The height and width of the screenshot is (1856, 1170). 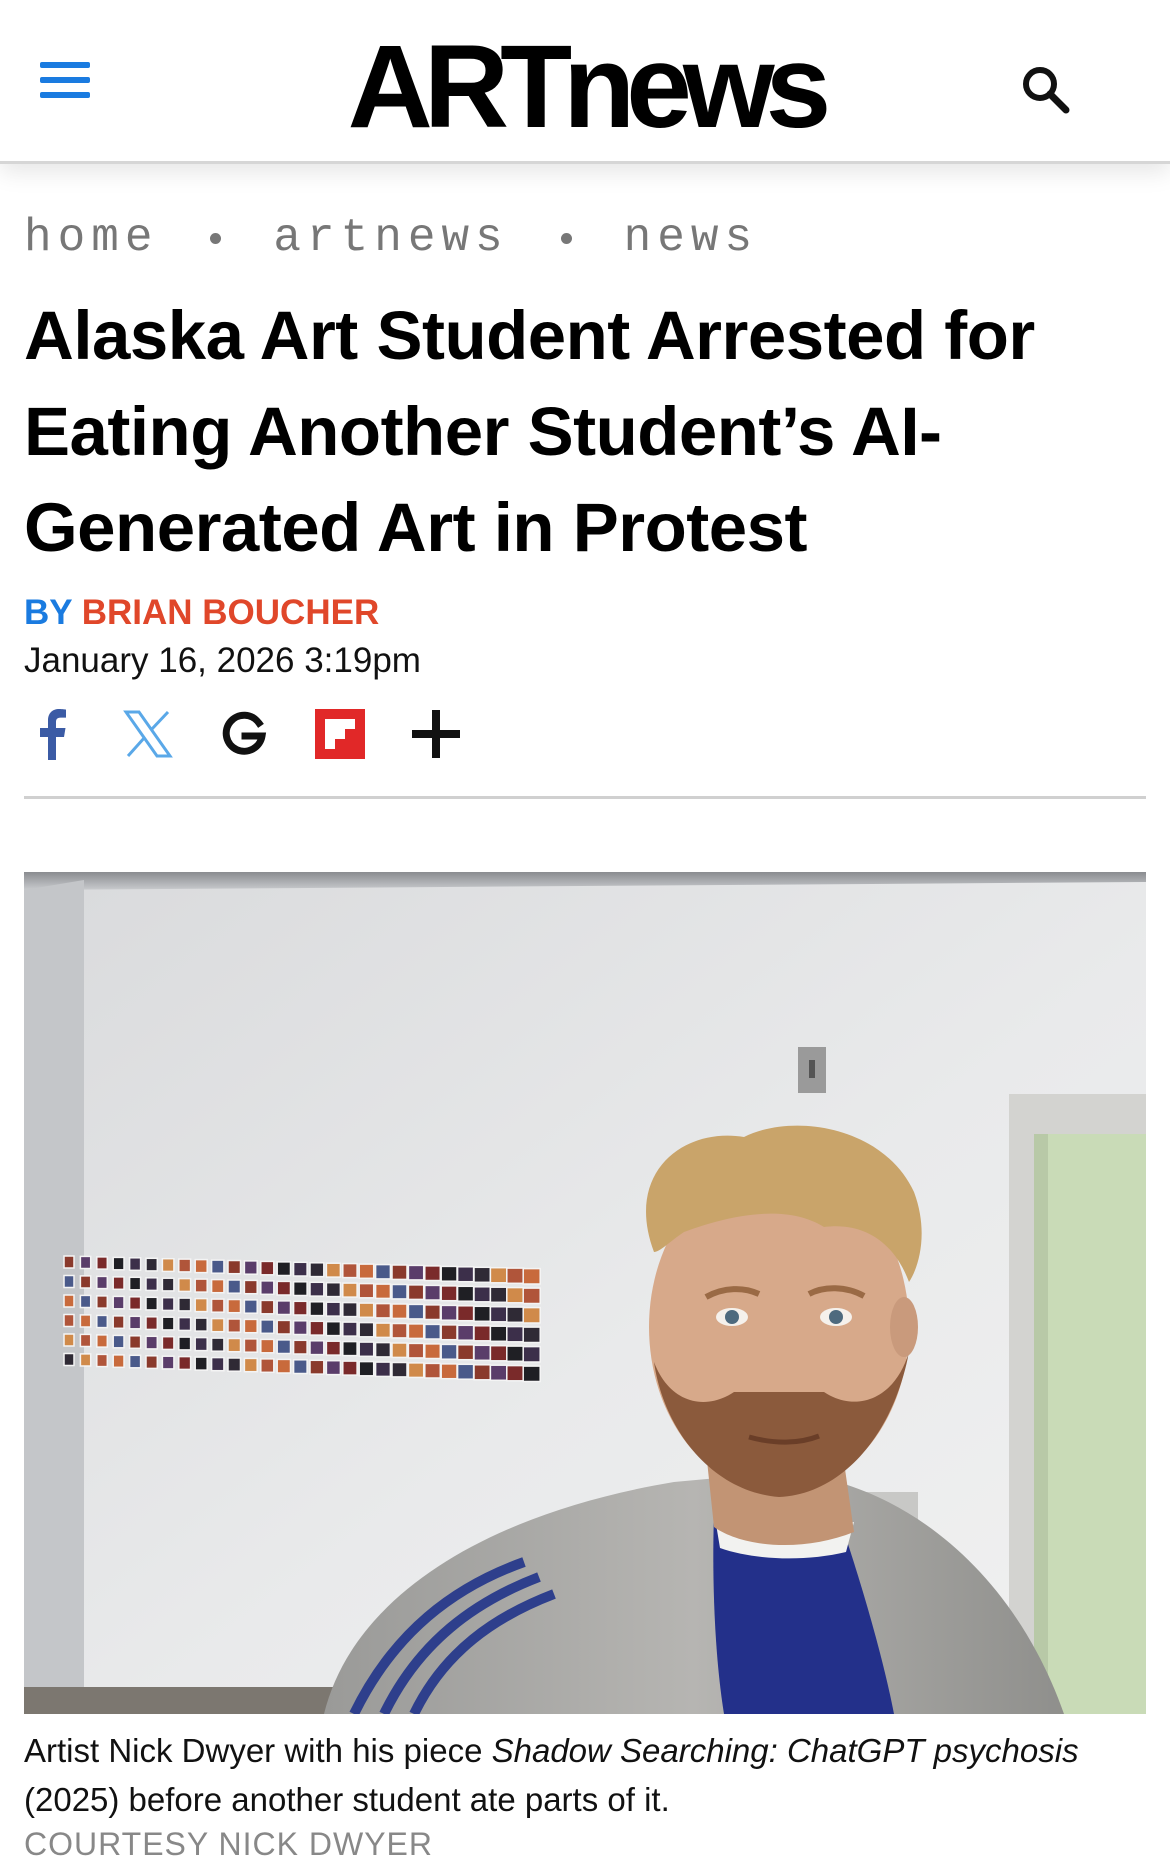 What do you see at coordinates (691, 238) in the screenshot?
I see `breadcrumb-news: news` at bounding box center [691, 238].